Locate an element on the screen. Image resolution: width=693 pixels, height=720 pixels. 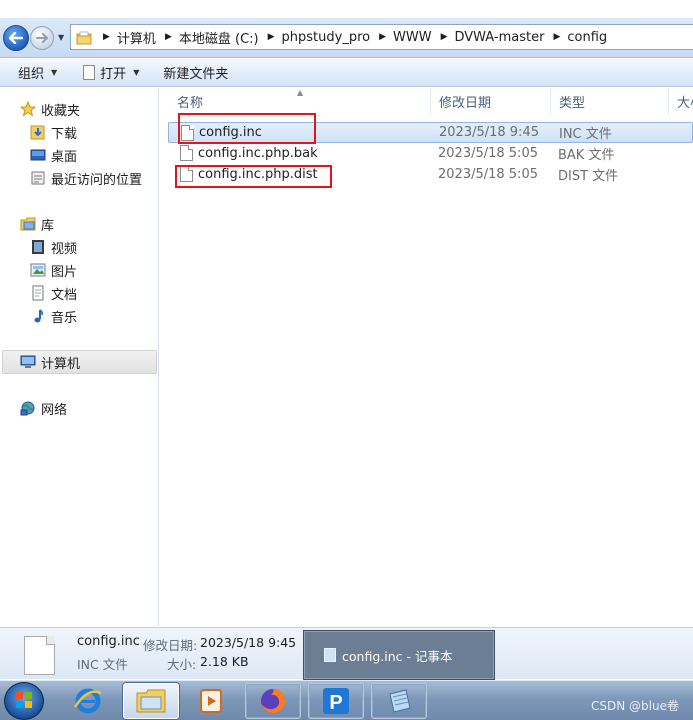
column-header-type: 类型 is located at coordinates (610, 101).